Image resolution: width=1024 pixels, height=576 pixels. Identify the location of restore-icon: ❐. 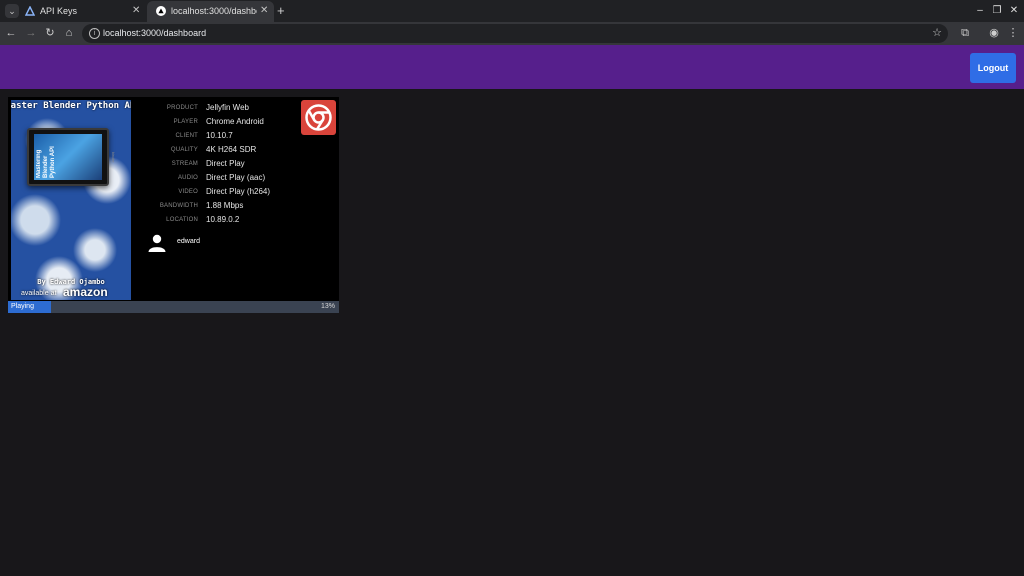
(997, 11).